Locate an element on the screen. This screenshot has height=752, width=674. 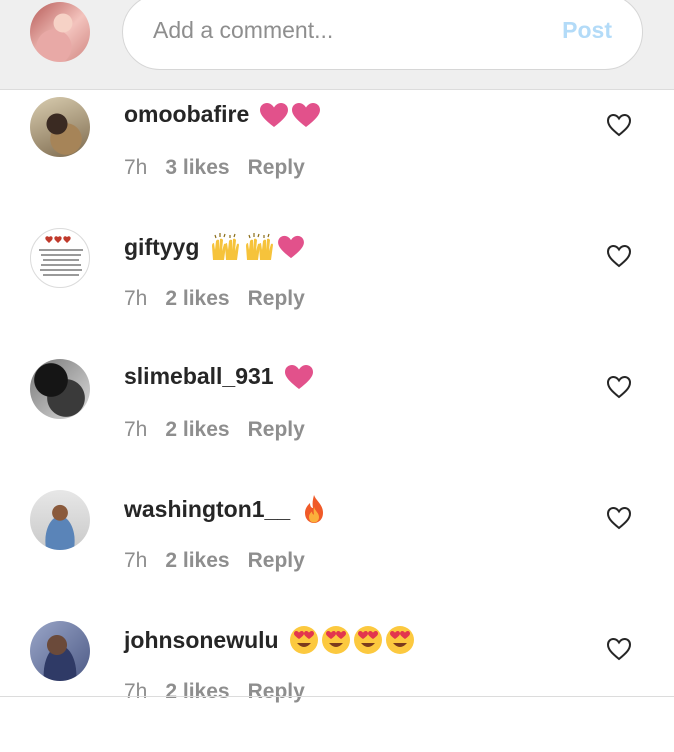
comment-meta: 7h 3 likes Reply is located at coordinates (223, 168).